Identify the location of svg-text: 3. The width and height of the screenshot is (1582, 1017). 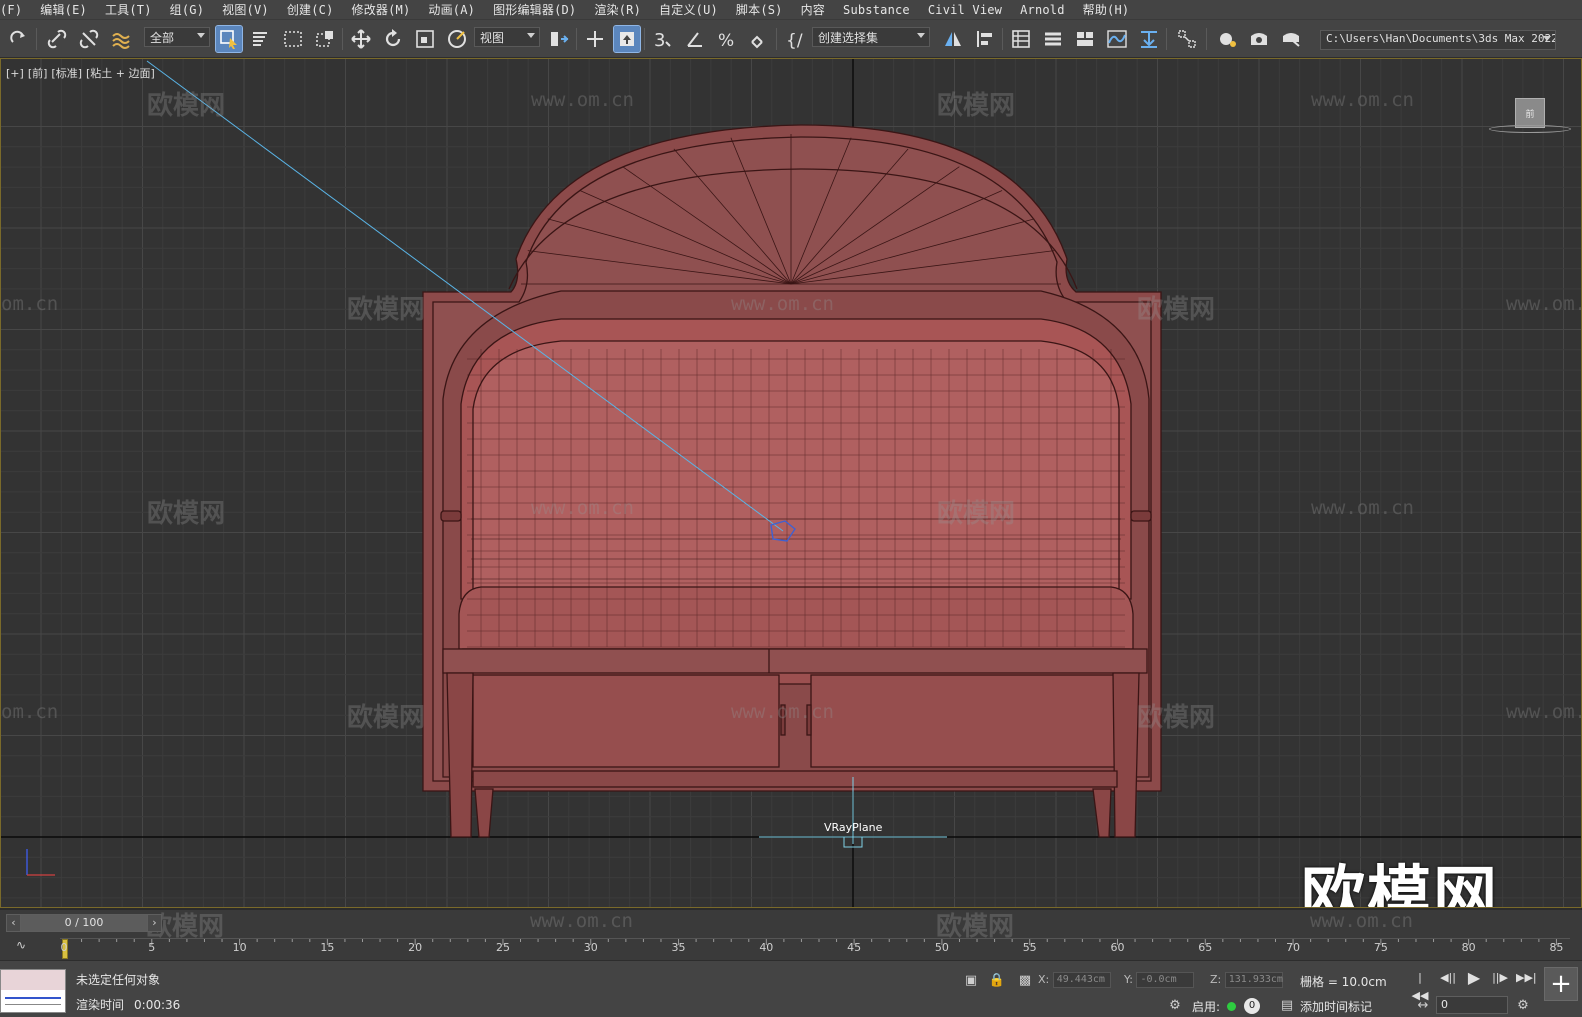
(659, 40).